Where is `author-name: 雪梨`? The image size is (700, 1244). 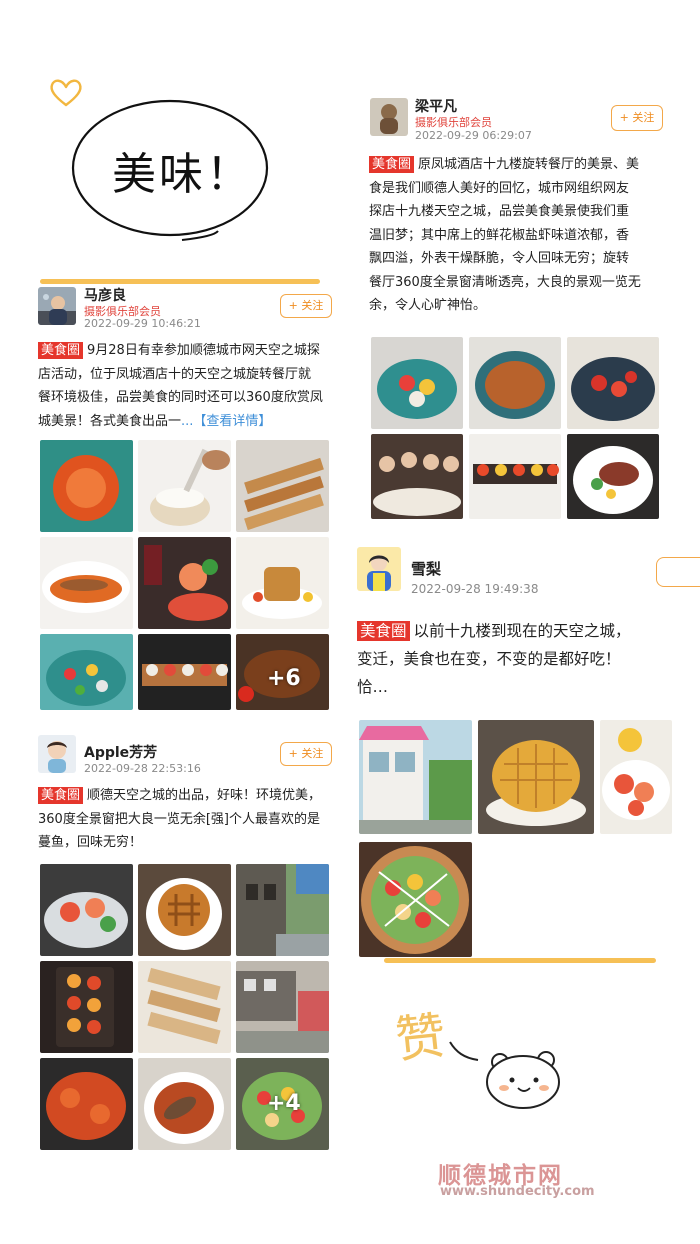 author-name: 雪梨 is located at coordinates (426, 568).